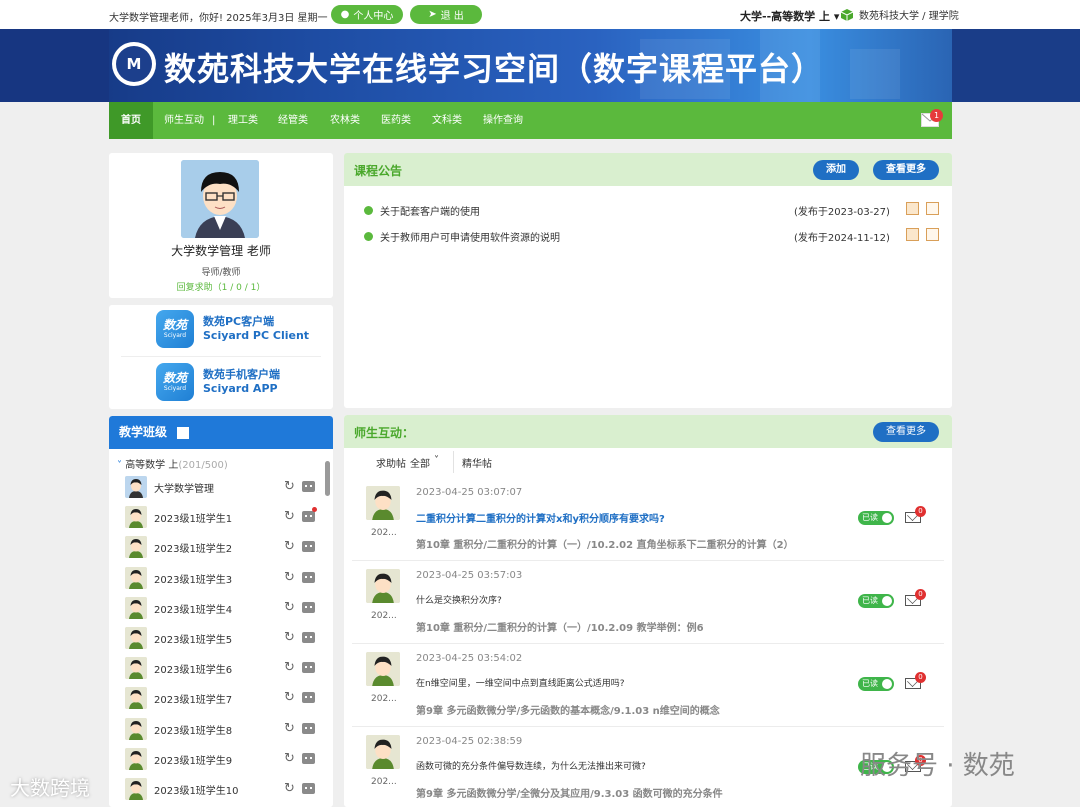 This screenshot has width=1080, height=807. Describe the element at coordinates (184, 120) in the screenshot. I see `nav-interaction: 师生互动` at that location.